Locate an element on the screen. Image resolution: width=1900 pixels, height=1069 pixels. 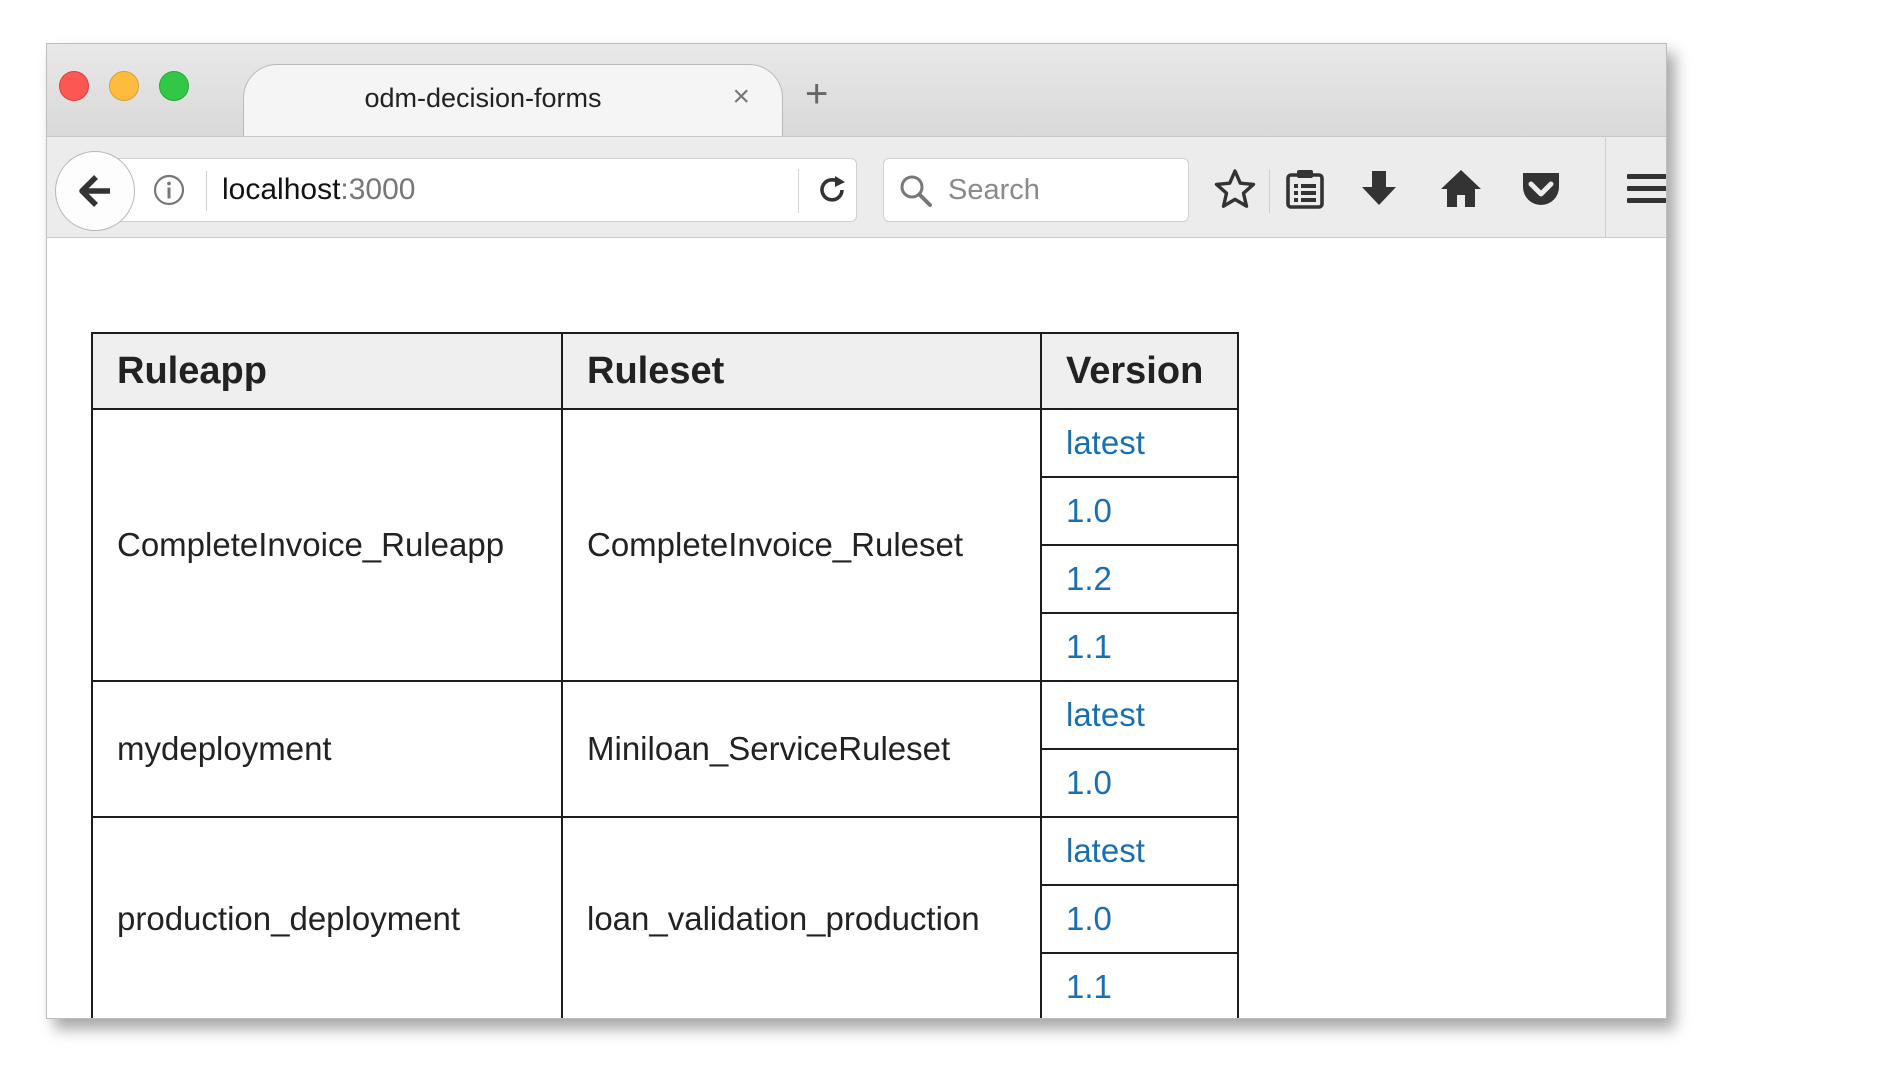
search-placeholder: Search is located at coordinates (994, 190).